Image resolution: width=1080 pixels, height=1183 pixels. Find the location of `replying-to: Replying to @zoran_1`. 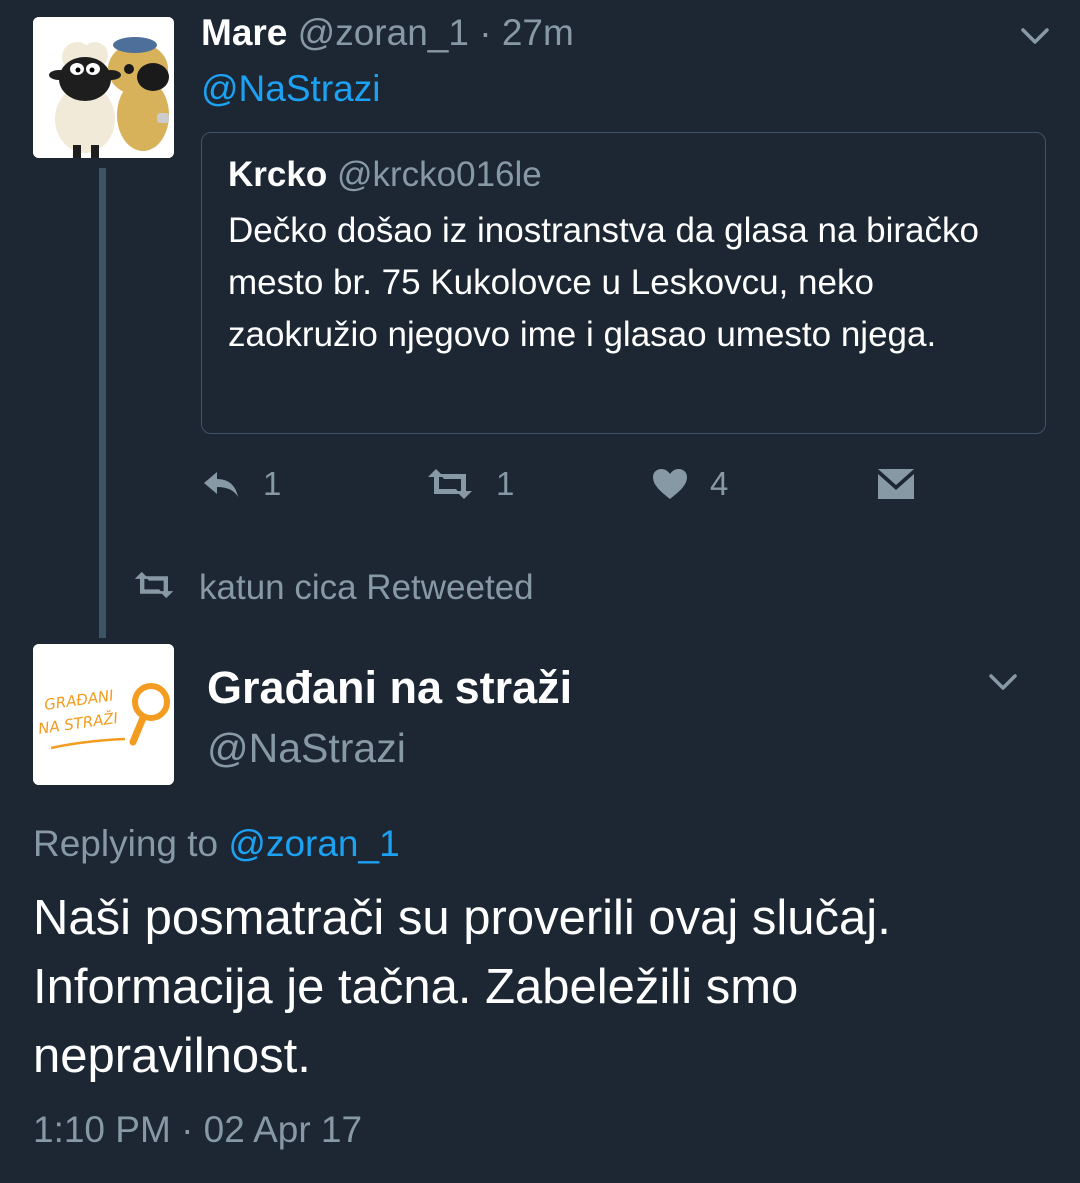

replying-to: Replying to @zoran_1 is located at coordinates (216, 844).